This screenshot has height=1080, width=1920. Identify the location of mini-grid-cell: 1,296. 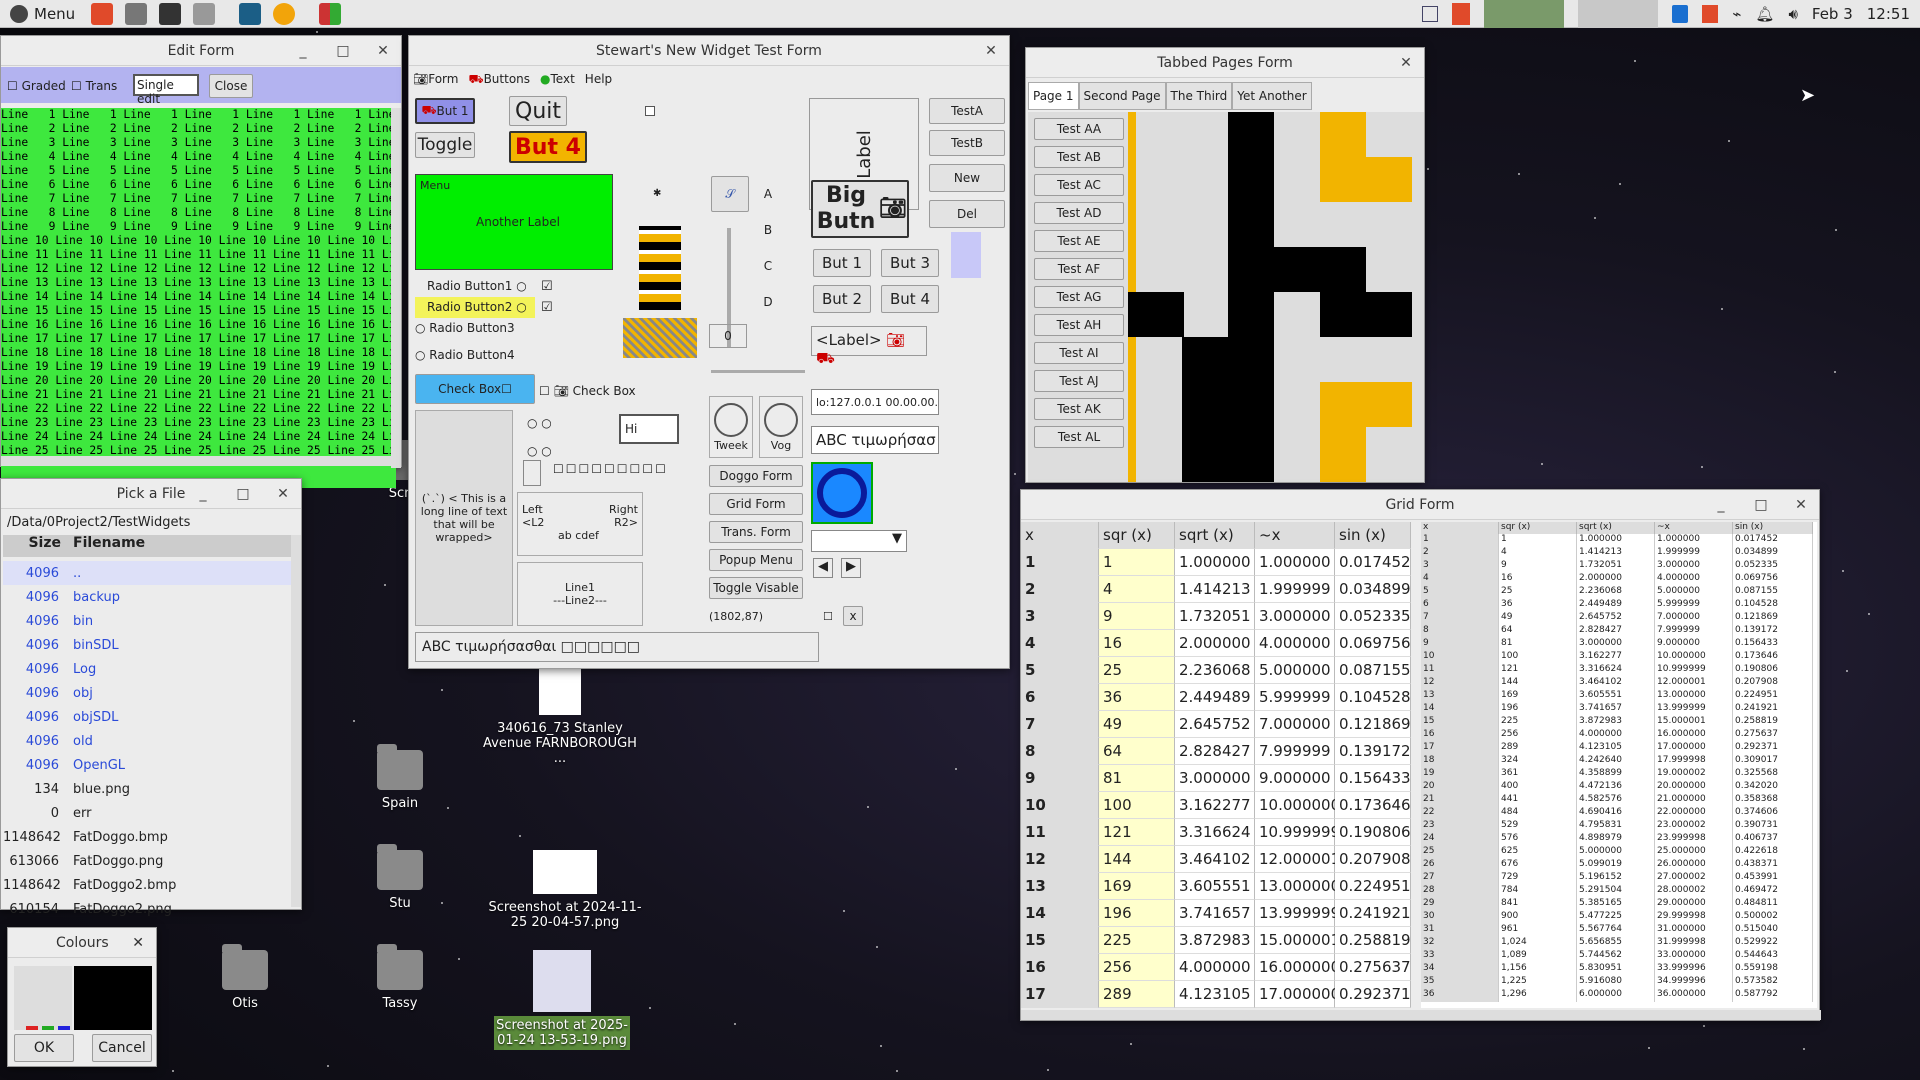
(1538, 995).